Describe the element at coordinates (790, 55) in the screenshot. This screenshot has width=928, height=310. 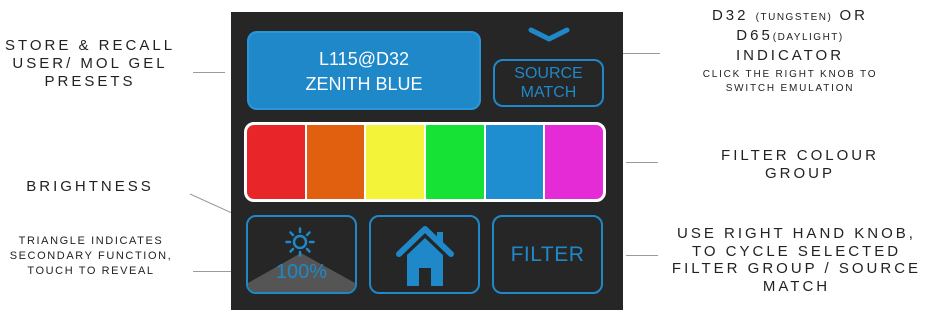
I see `indicator-word: INDICATOR` at that location.